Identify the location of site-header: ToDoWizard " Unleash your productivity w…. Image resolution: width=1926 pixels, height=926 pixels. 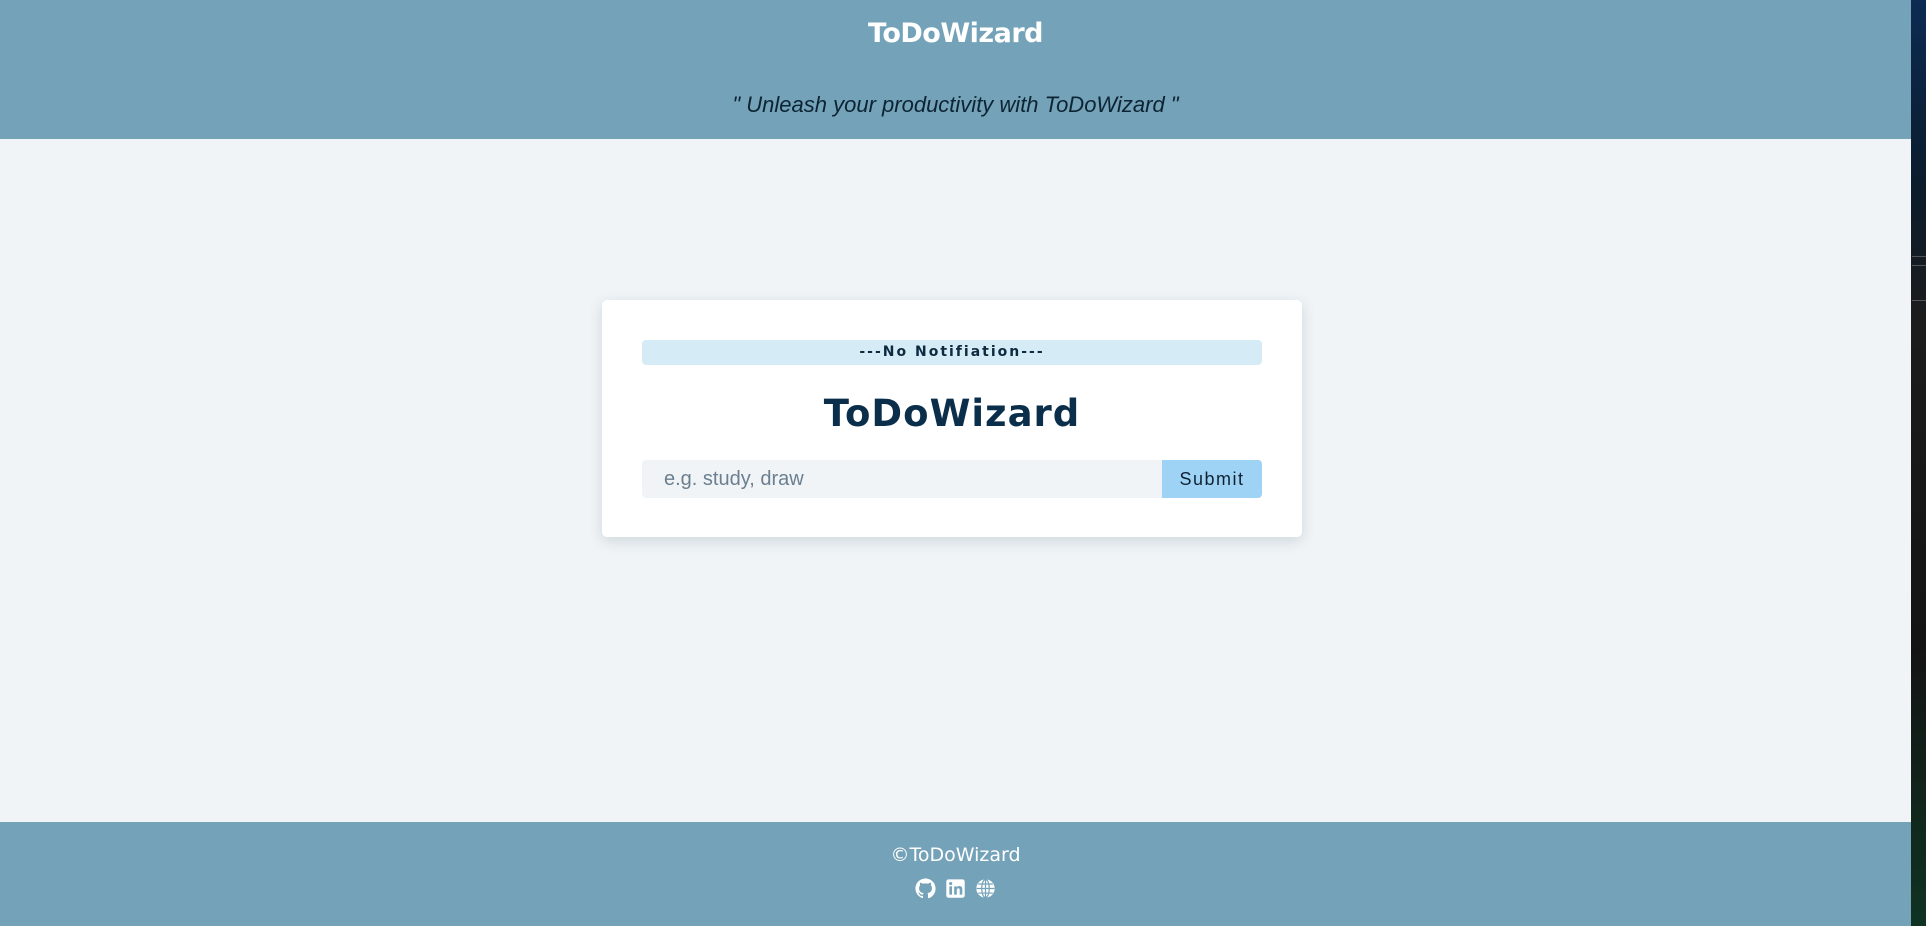
(955, 69).